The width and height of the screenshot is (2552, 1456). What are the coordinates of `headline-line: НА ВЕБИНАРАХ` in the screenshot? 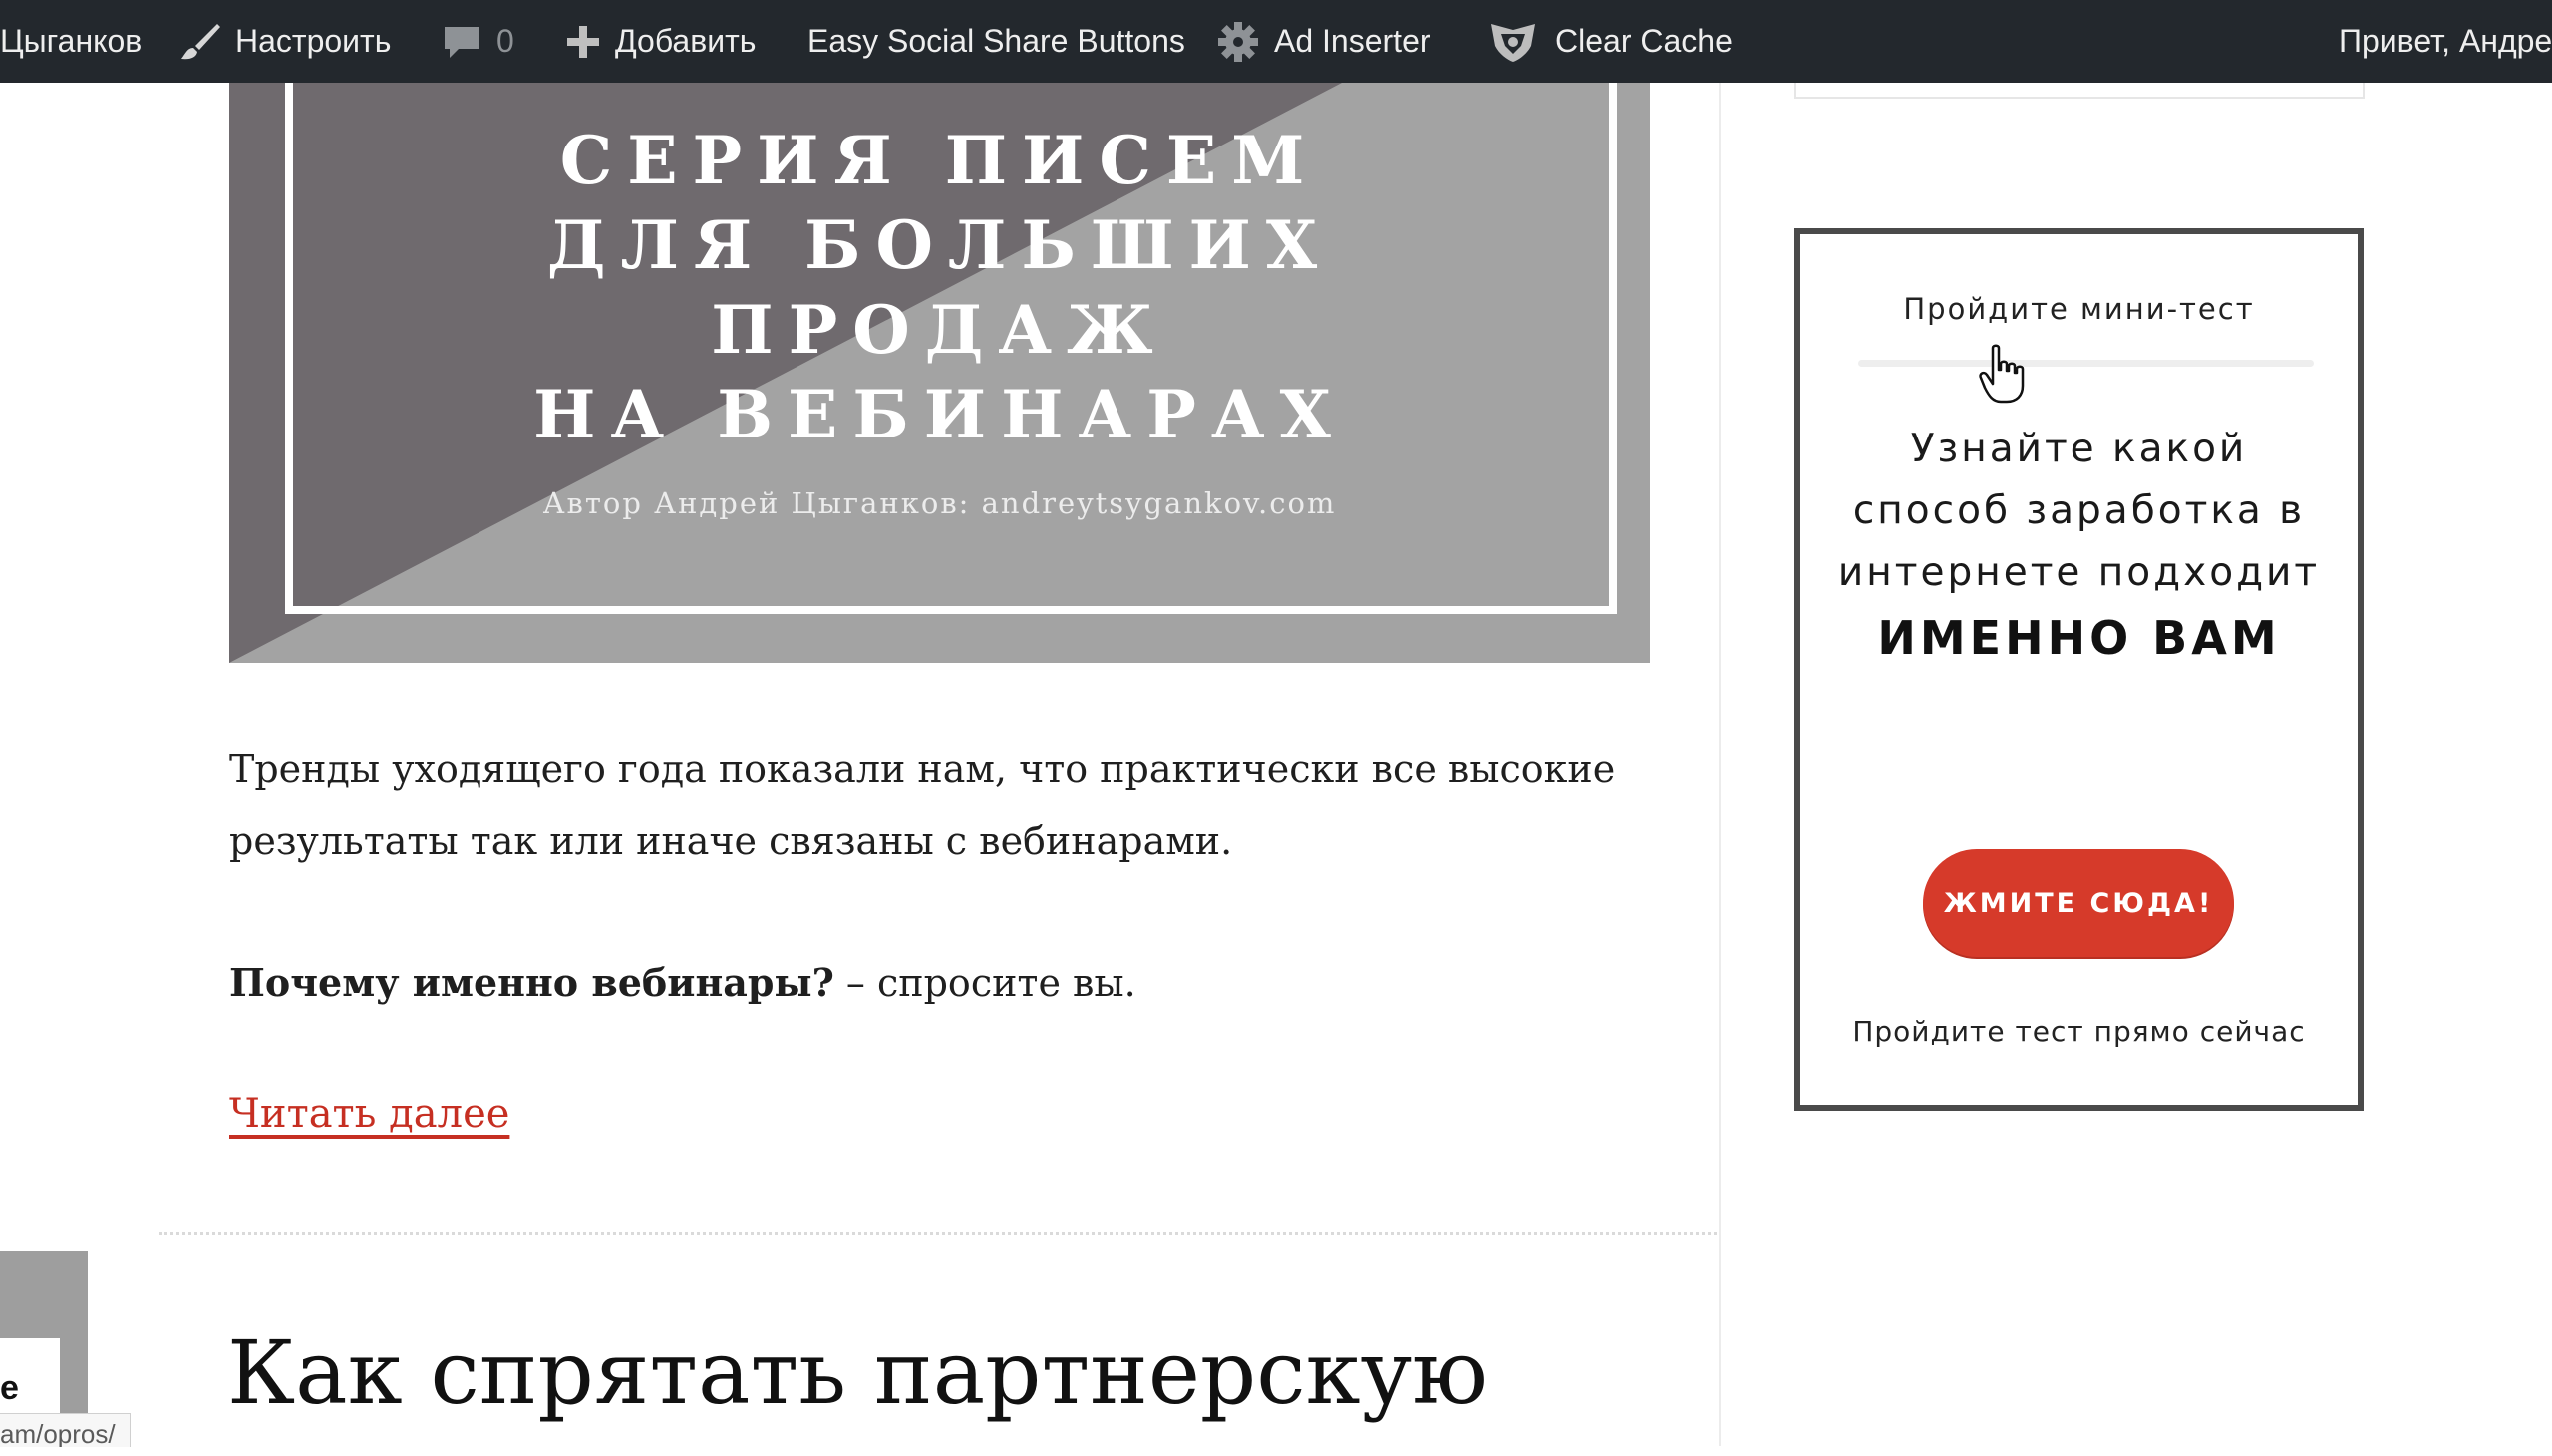 It's located at (939, 414).